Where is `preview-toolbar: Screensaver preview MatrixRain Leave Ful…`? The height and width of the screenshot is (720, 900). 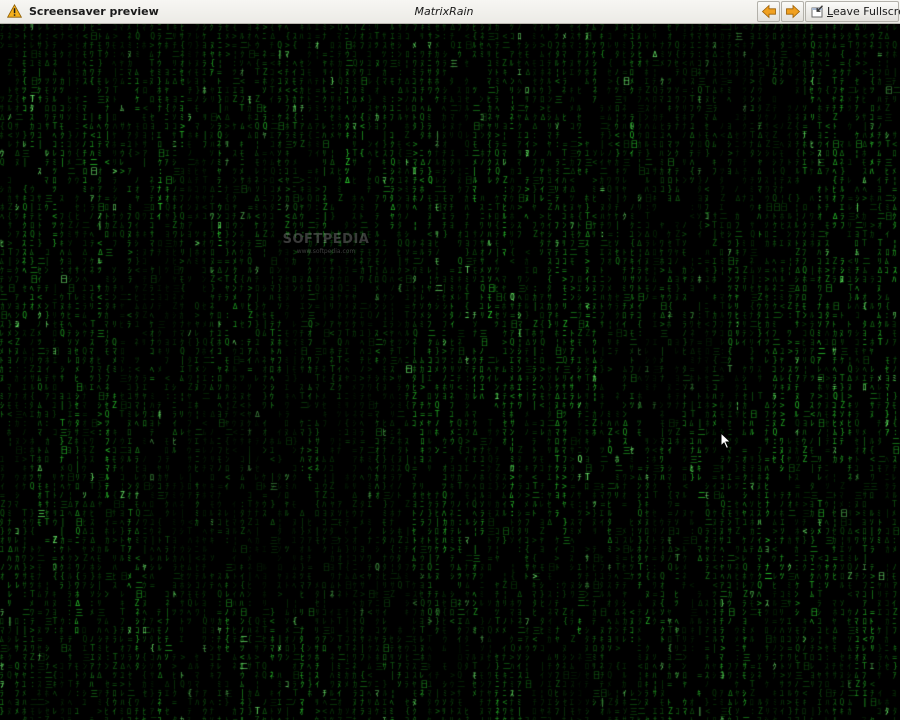
preview-toolbar: Screensaver preview MatrixRain Leave Ful… is located at coordinates (450, 12).